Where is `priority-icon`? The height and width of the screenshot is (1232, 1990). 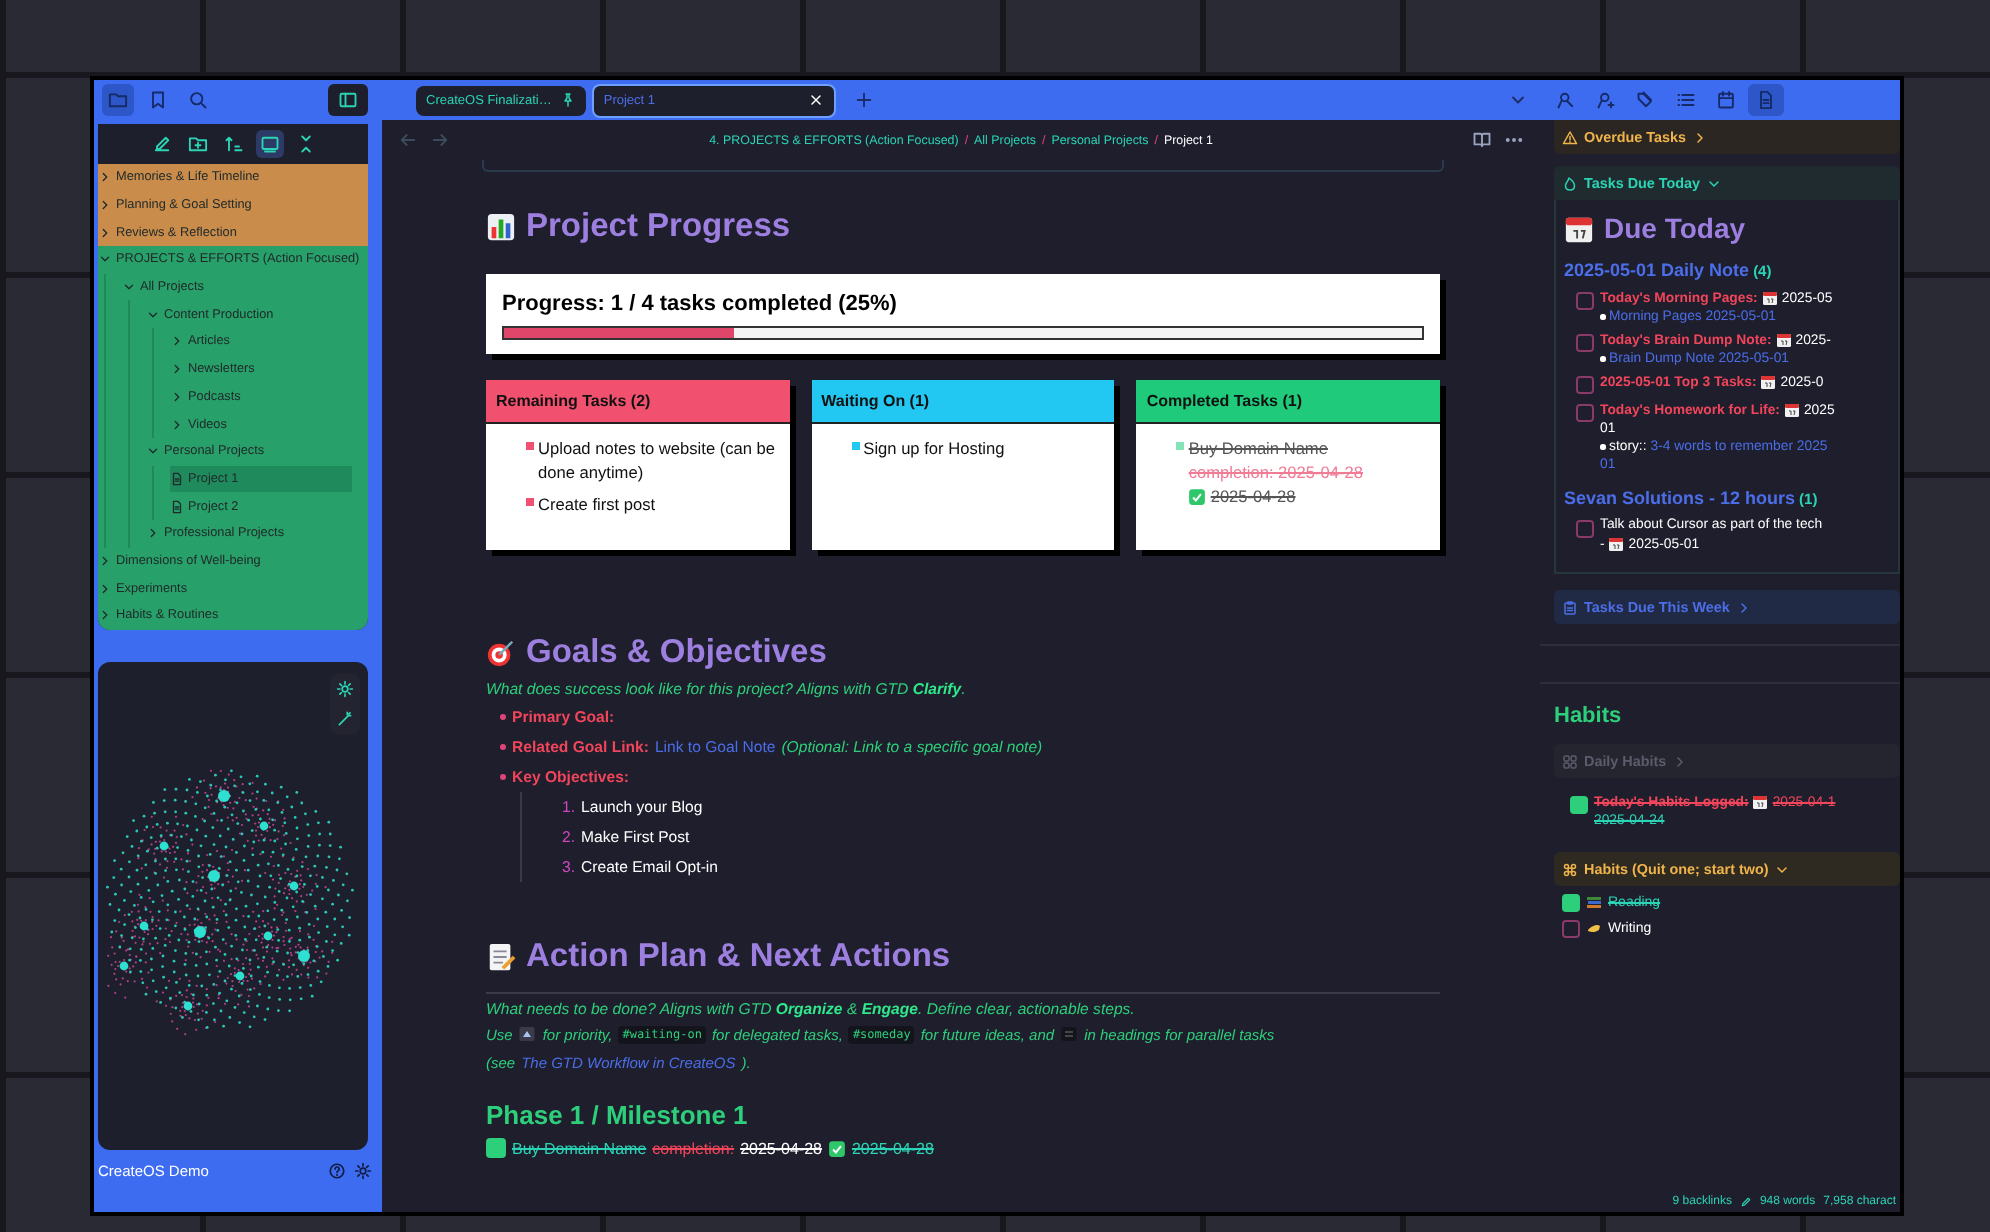
priority-icon is located at coordinates (527, 1034).